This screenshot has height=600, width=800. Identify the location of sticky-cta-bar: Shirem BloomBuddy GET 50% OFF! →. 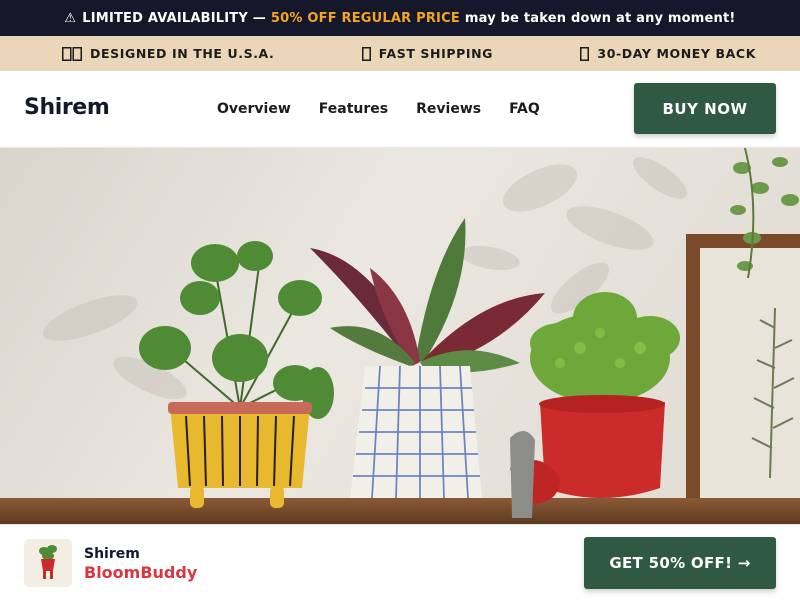
(400, 562).